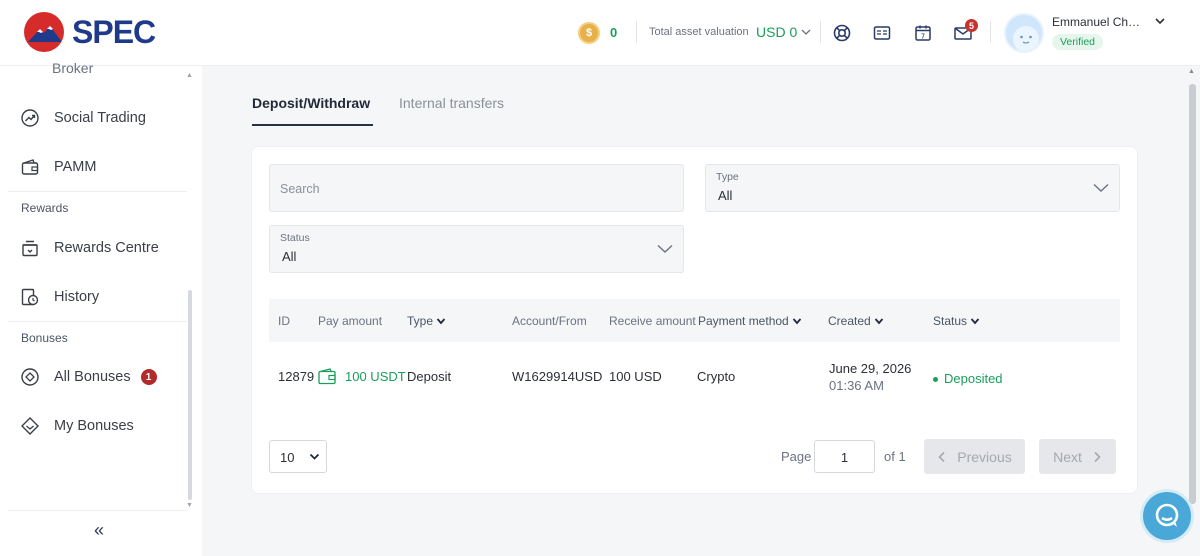  I want to click on support-icon, so click(842, 33).